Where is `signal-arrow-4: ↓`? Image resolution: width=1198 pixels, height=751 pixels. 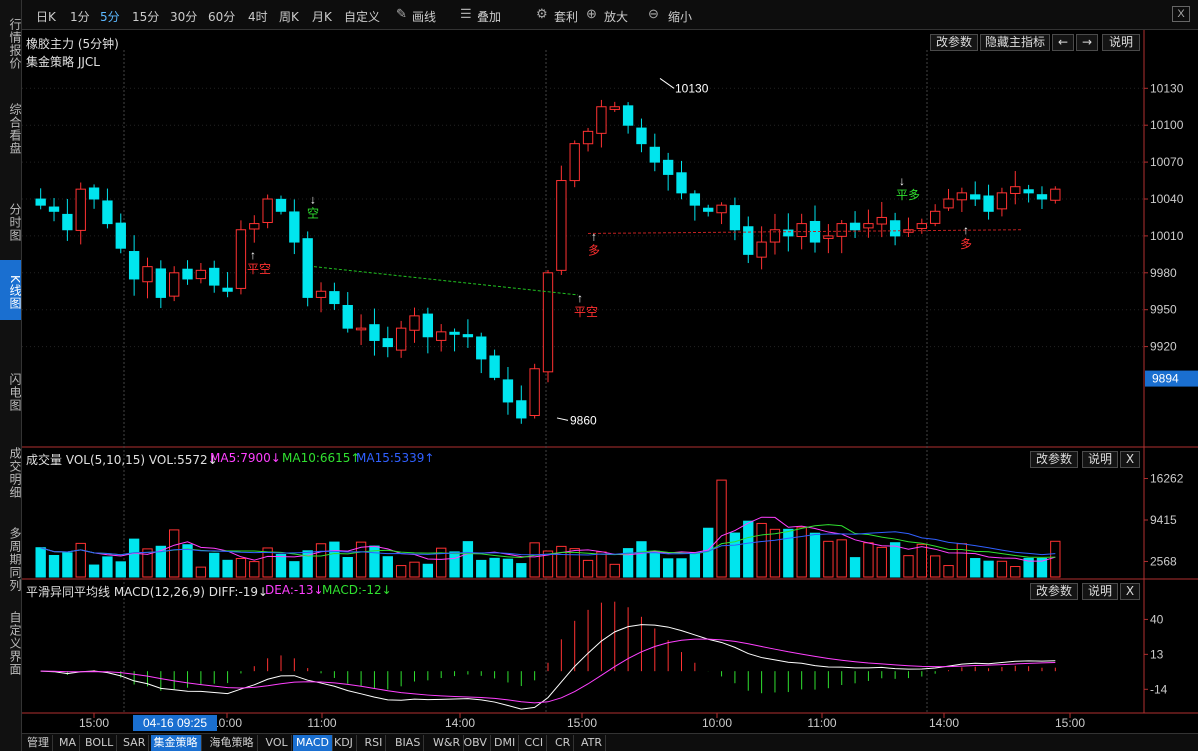
signal-arrow-4: ↓ is located at coordinates (902, 181).